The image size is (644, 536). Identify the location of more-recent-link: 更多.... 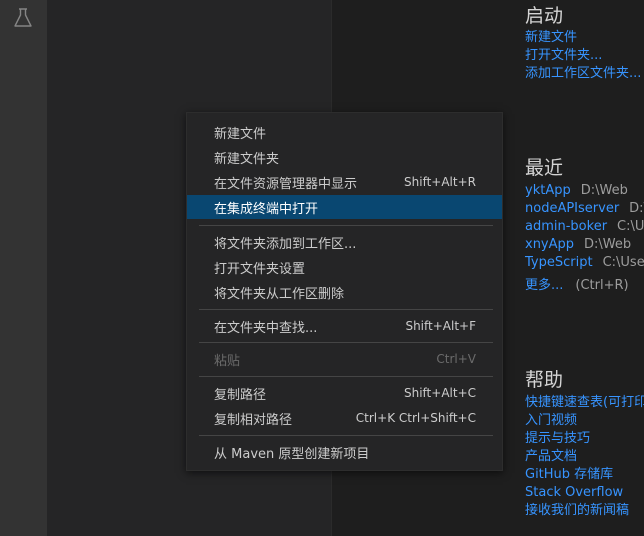
(544, 285).